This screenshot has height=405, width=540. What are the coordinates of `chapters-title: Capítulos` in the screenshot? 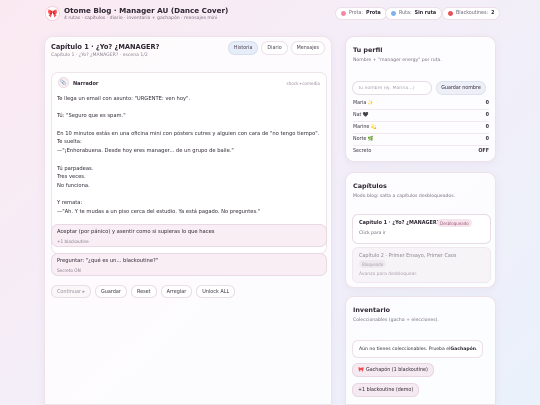 It's located at (370, 186).